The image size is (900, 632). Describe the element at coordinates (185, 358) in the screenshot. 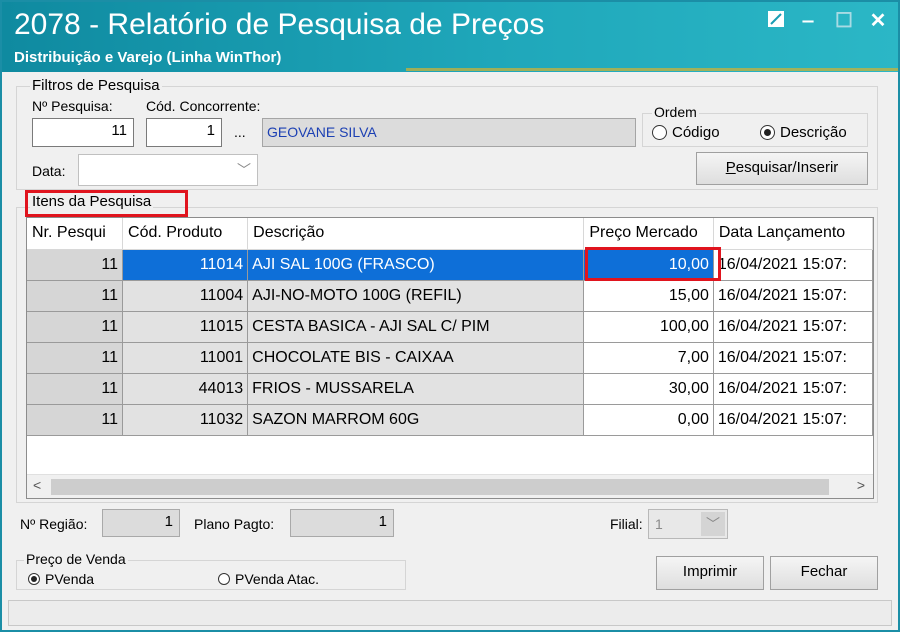

I see `cell-cod-produto: 11001` at that location.